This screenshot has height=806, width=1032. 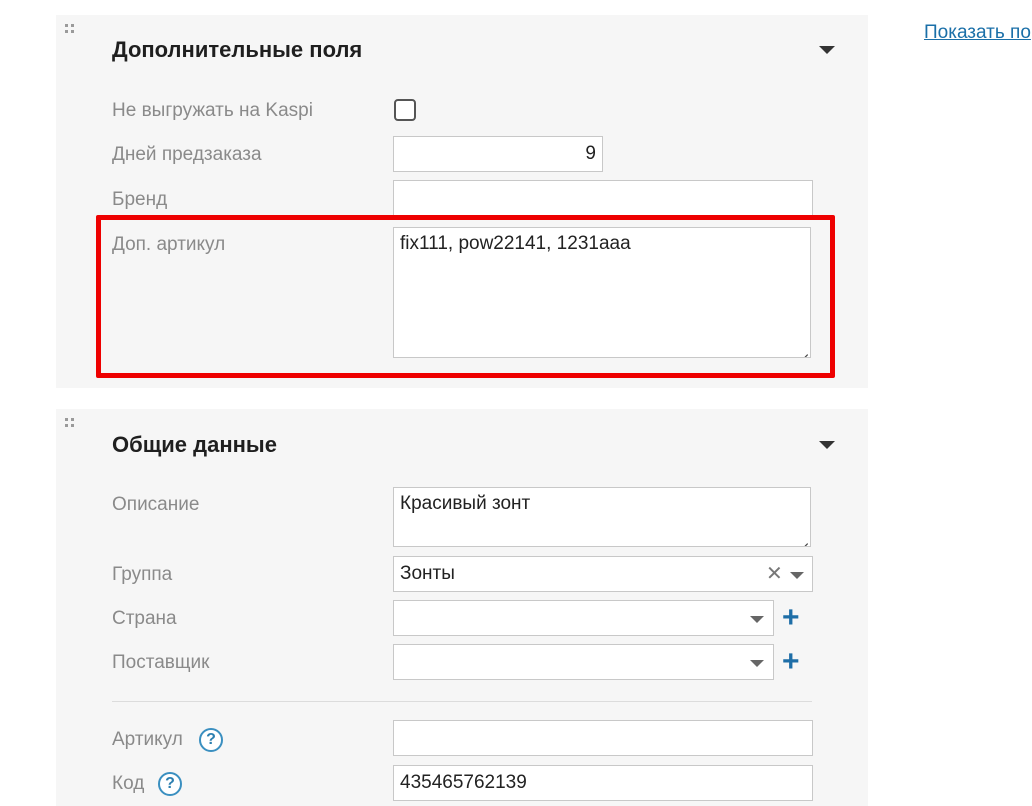 What do you see at coordinates (583, 618) in the screenshot?
I see `country-select` at bounding box center [583, 618].